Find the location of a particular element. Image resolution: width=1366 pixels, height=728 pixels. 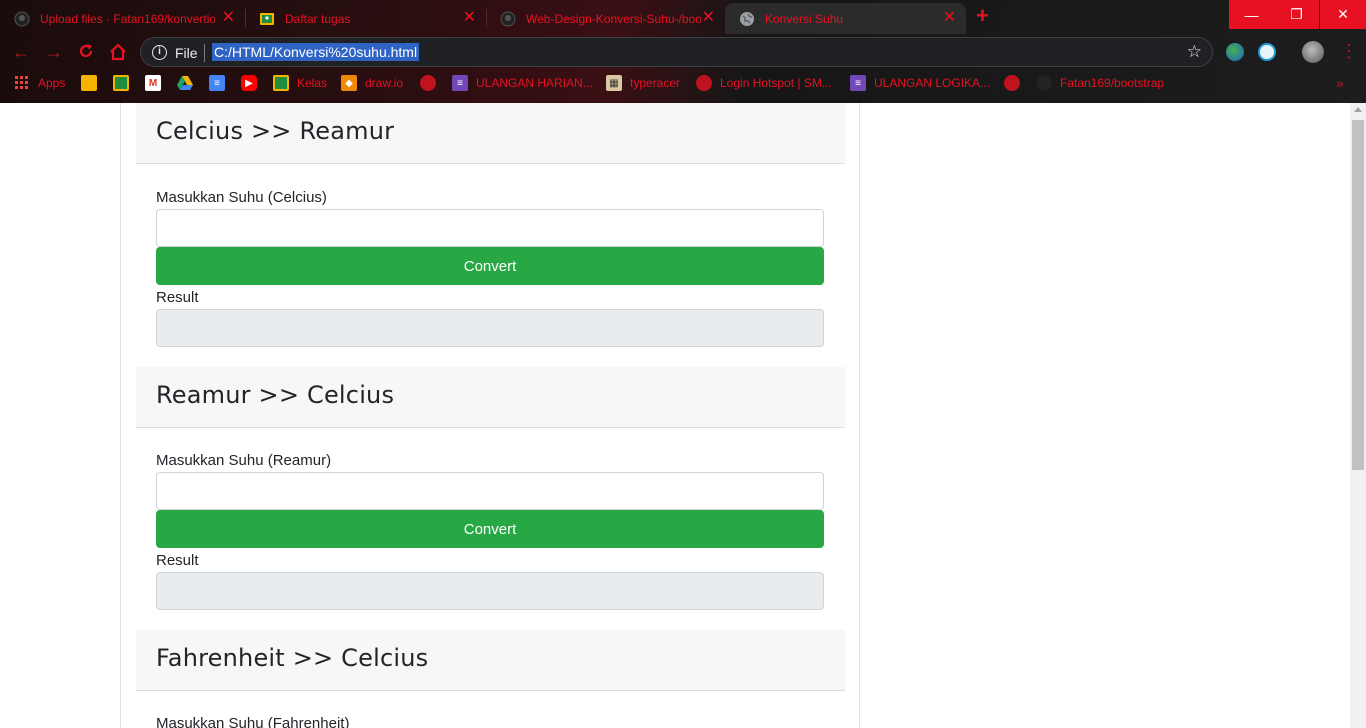

bookmark-label: Kelas is located at coordinates (312, 83).